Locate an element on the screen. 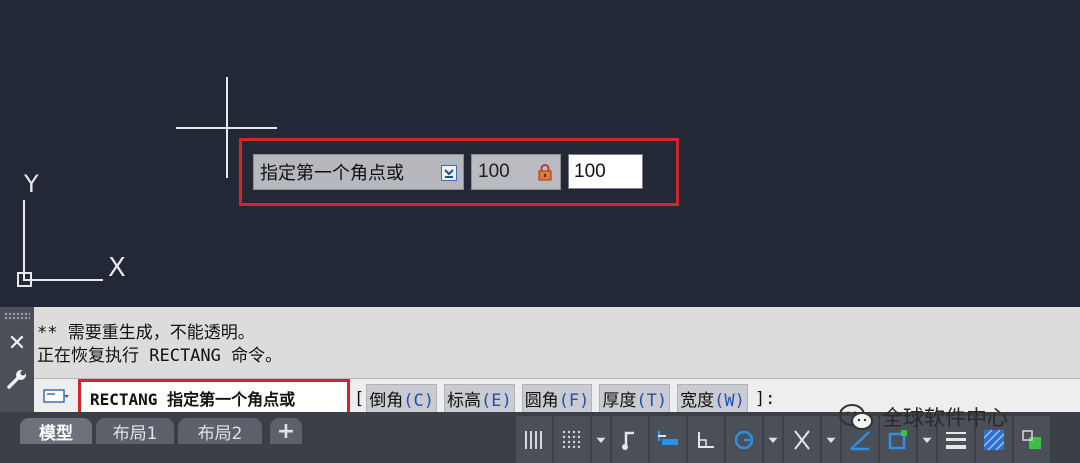 This screenshot has height=463, width=1080. watermark: 全球软件中心 is located at coordinates (923, 417).